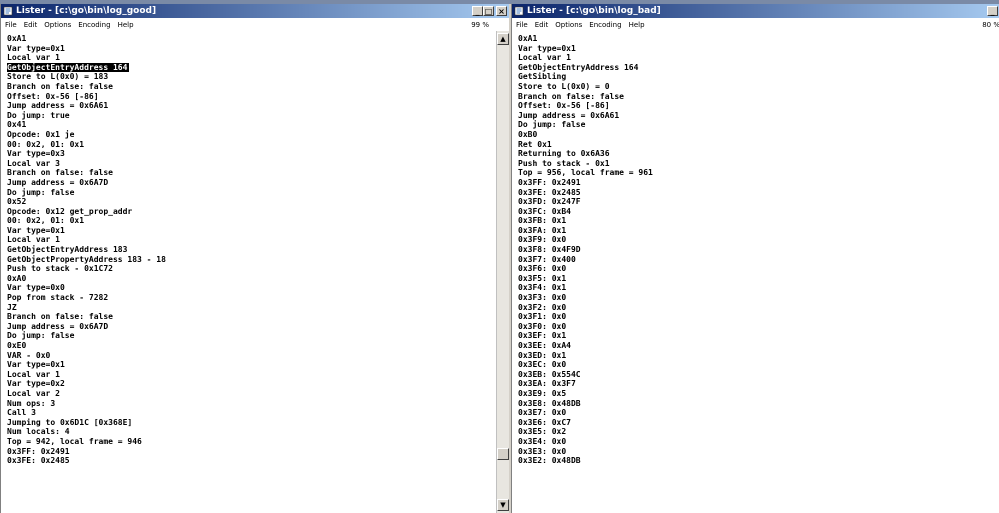 The width and height of the screenshot is (999, 513). What do you see at coordinates (86, 442) in the screenshot?
I see `log-line: Top = 942, local frame = 946` at bounding box center [86, 442].